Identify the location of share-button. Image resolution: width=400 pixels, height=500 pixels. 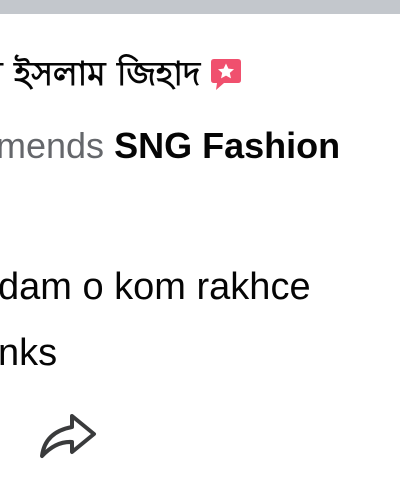
(67, 435).